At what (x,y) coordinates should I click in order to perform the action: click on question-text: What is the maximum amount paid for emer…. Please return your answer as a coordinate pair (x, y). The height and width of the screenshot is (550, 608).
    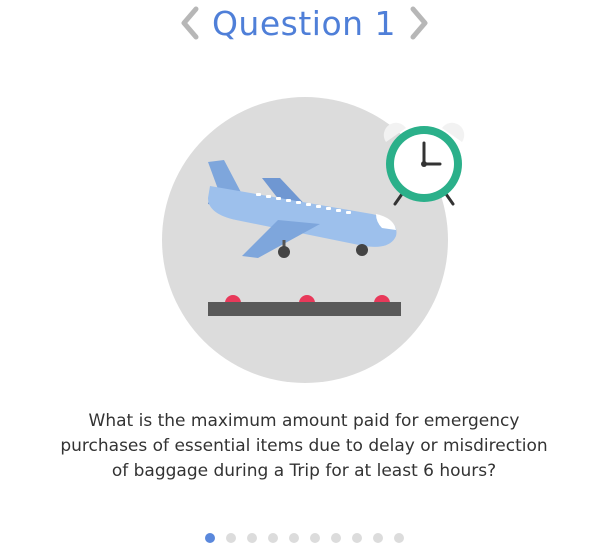
    Looking at the image, I should click on (304, 446).